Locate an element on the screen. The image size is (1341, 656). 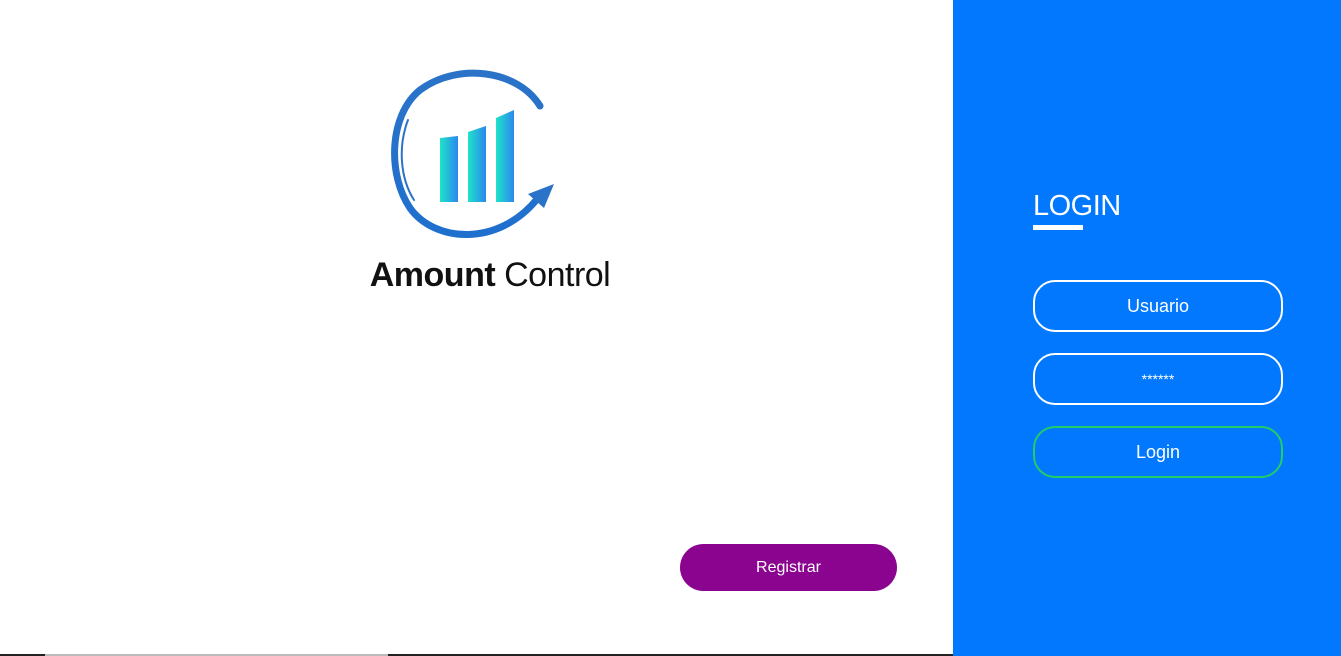
brand-name-bold: Amount is located at coordinates (432, 275).